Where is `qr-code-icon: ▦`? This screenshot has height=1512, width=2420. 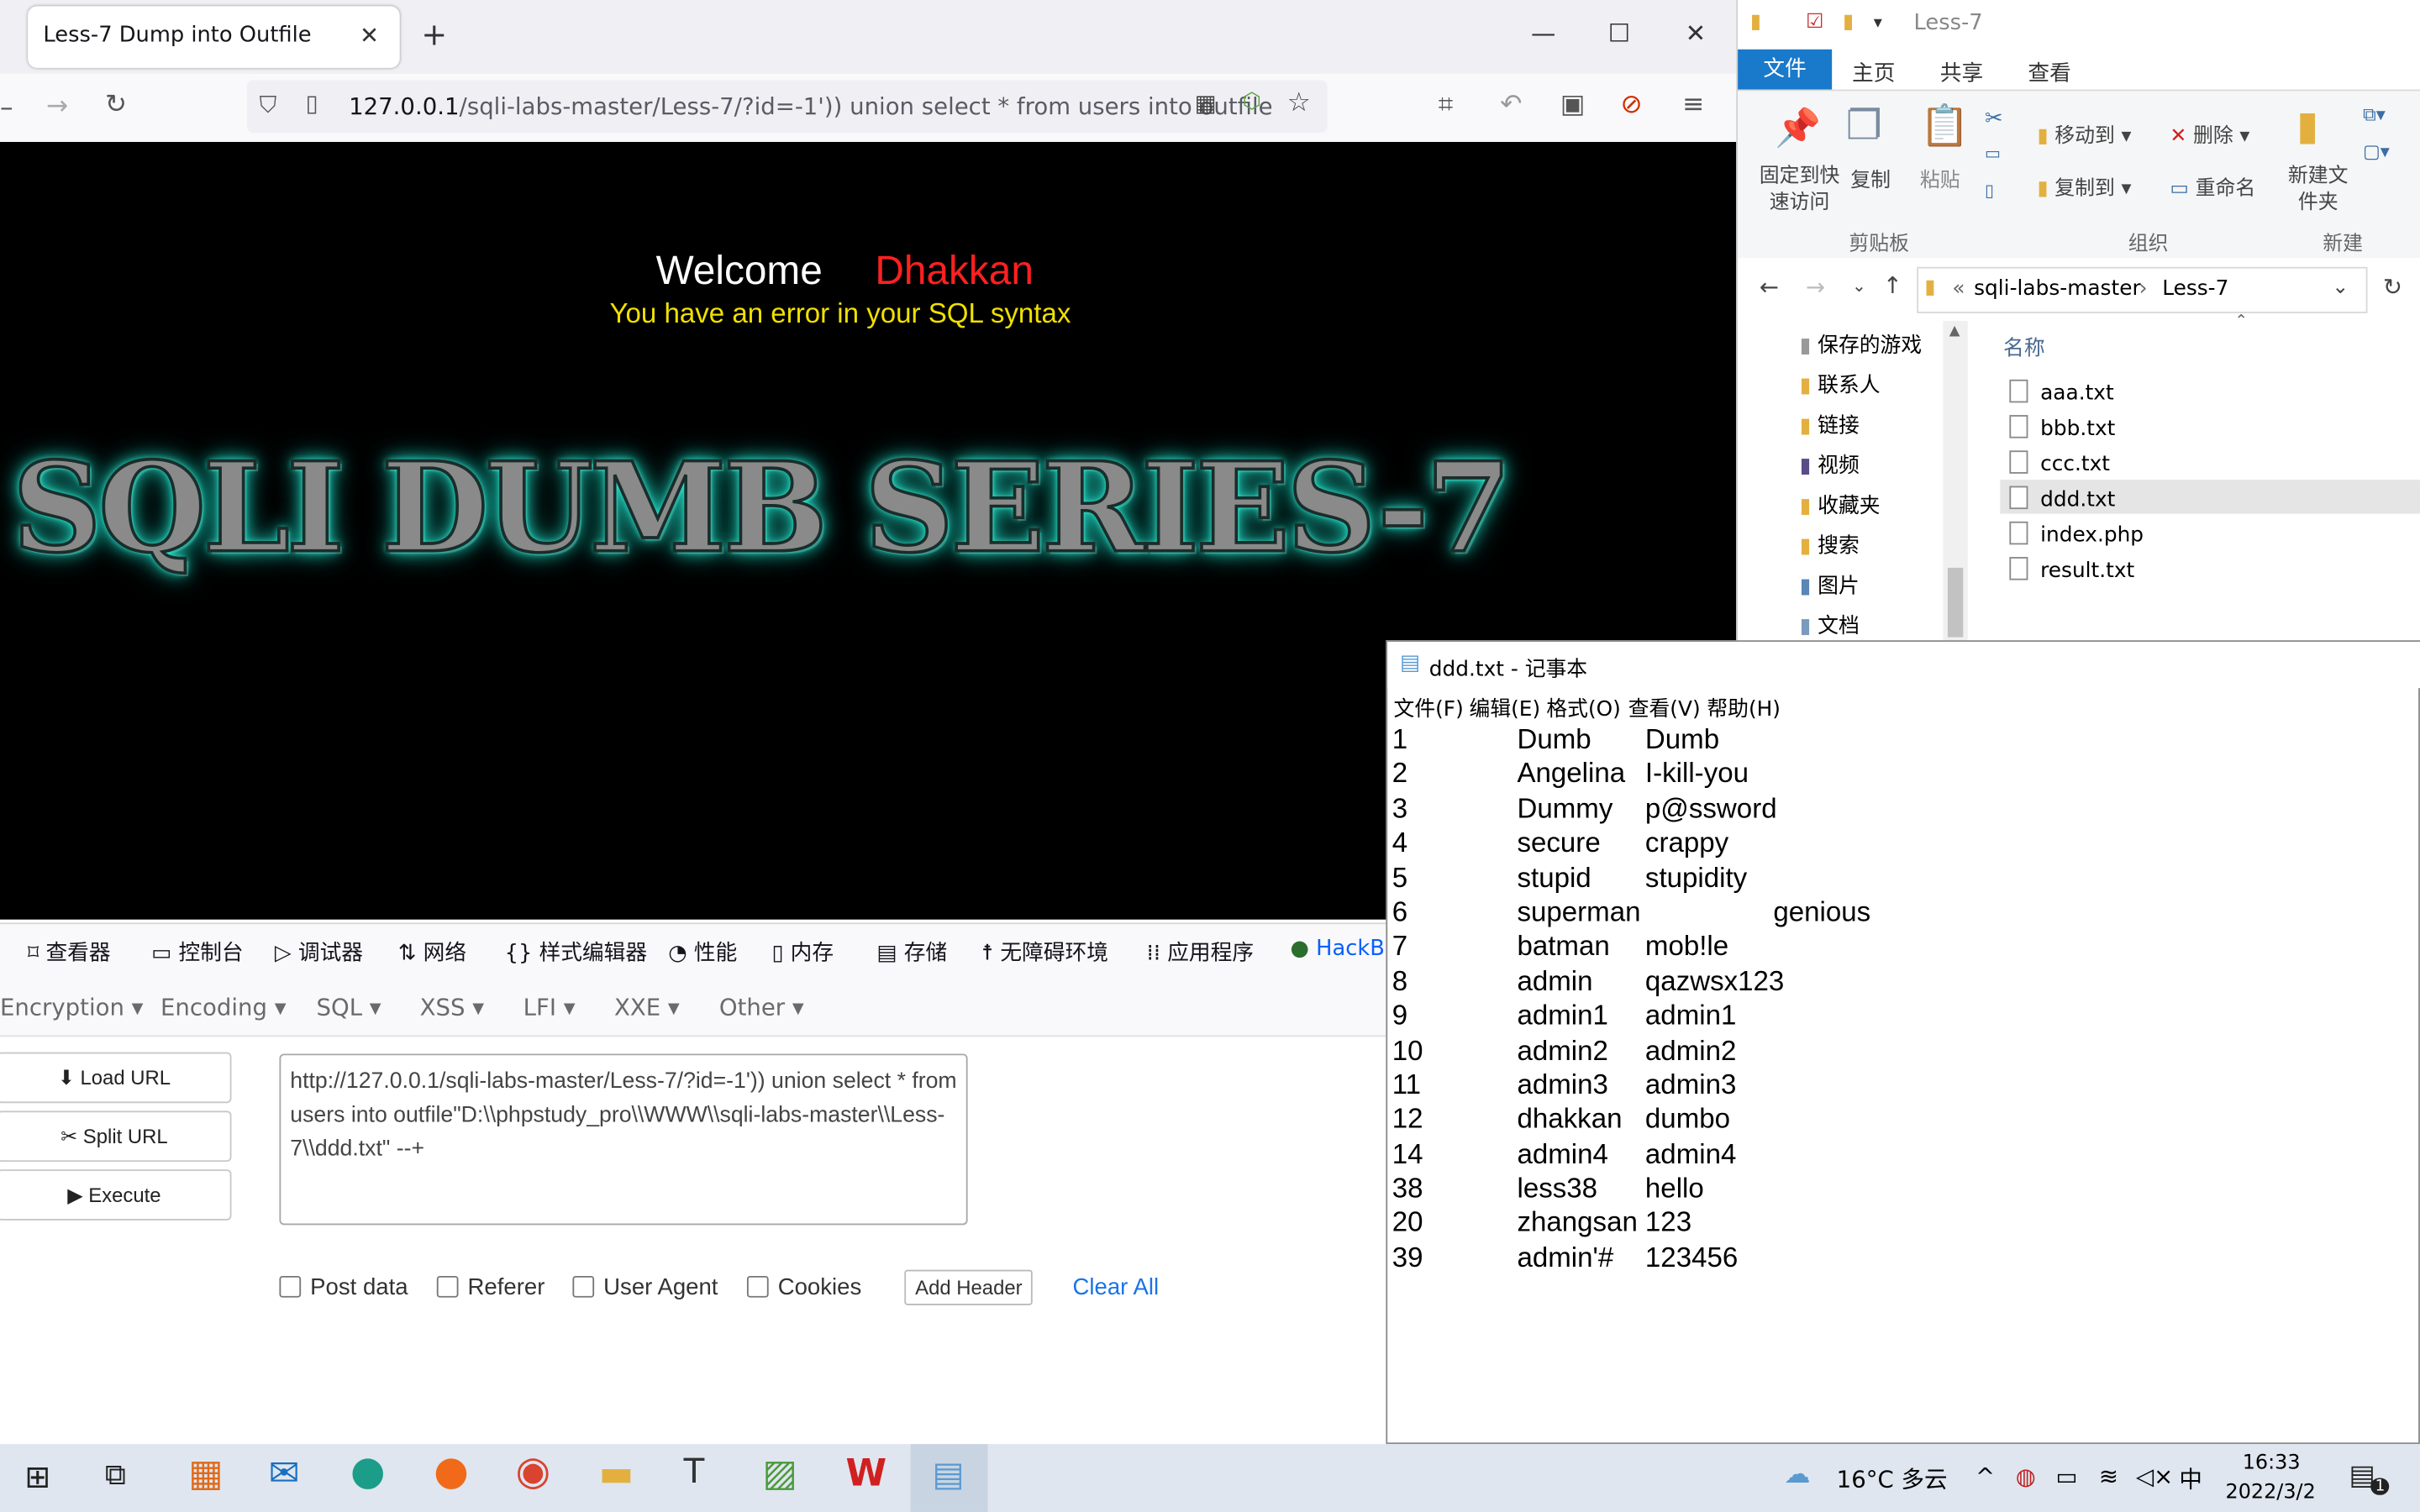 qr-code-icon: ▦ is located at coordinates (1206, 104).